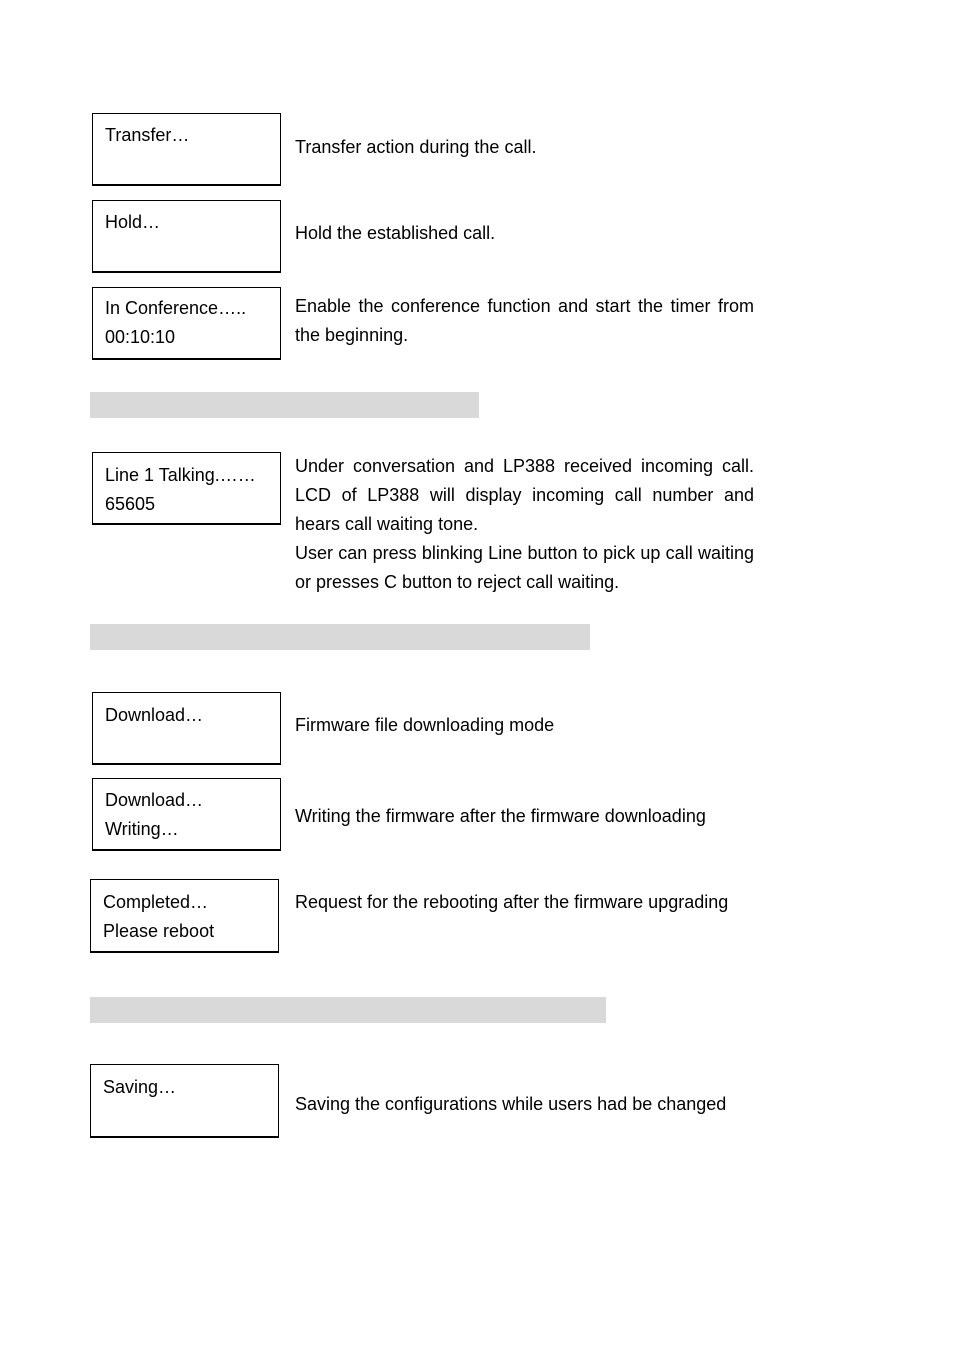  I want to click on lcd-line-2: Please reboot, so click(159, 931).